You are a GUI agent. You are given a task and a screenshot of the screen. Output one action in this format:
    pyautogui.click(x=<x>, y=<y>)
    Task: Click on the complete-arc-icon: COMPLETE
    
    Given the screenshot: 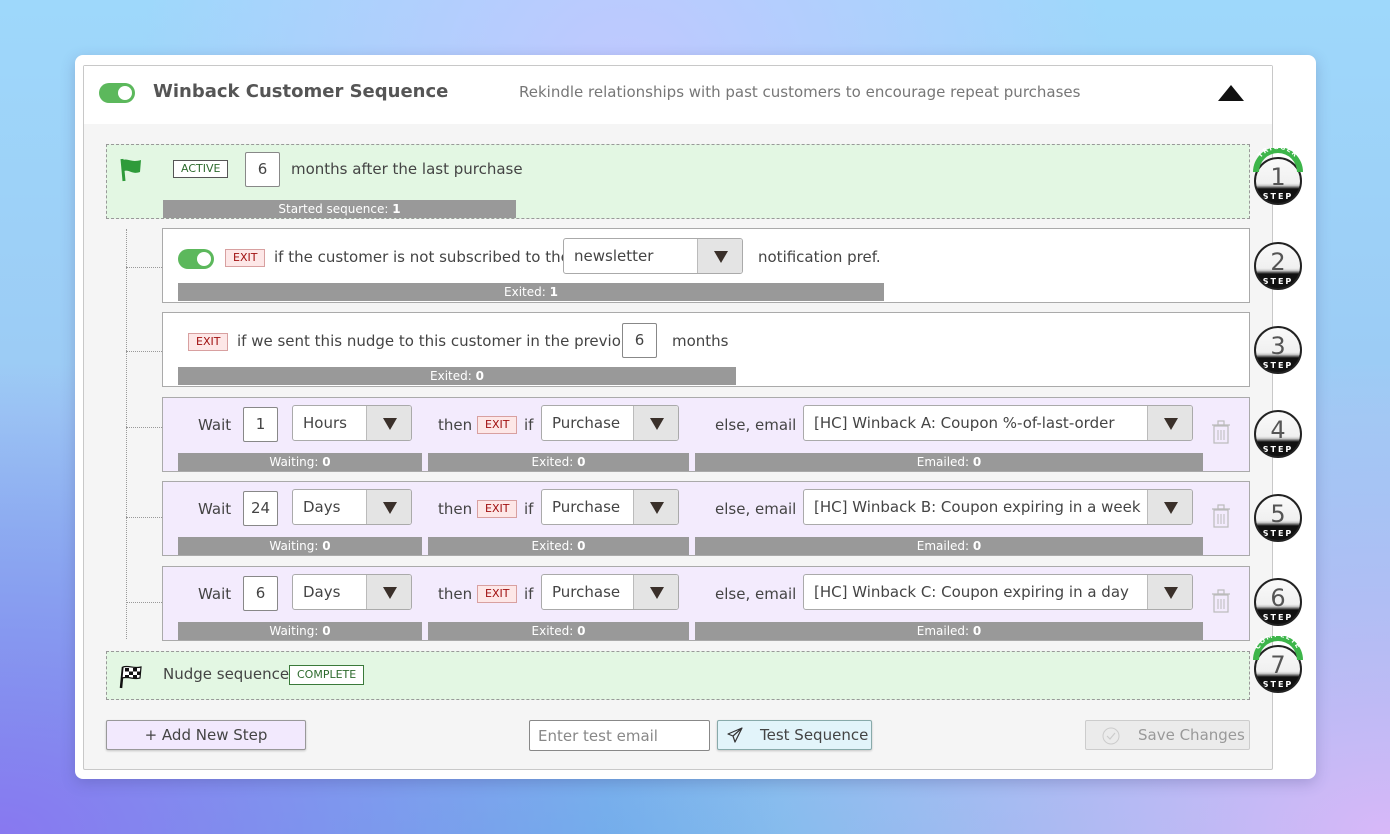 What is the action you would take?
    pyautogui.click(x=1278, y=648)
    